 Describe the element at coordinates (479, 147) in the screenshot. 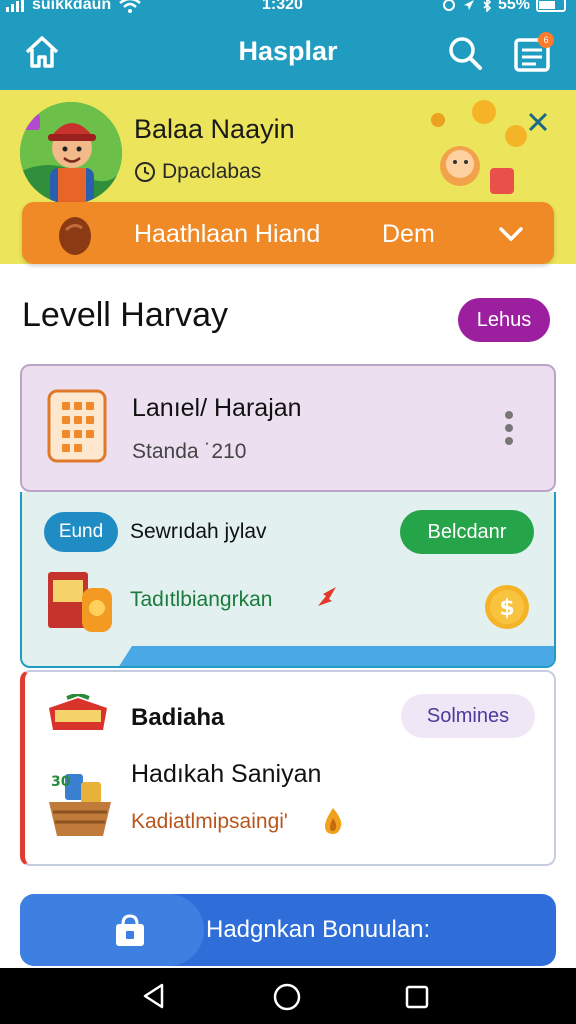

I see `coins-illustration` at that location.